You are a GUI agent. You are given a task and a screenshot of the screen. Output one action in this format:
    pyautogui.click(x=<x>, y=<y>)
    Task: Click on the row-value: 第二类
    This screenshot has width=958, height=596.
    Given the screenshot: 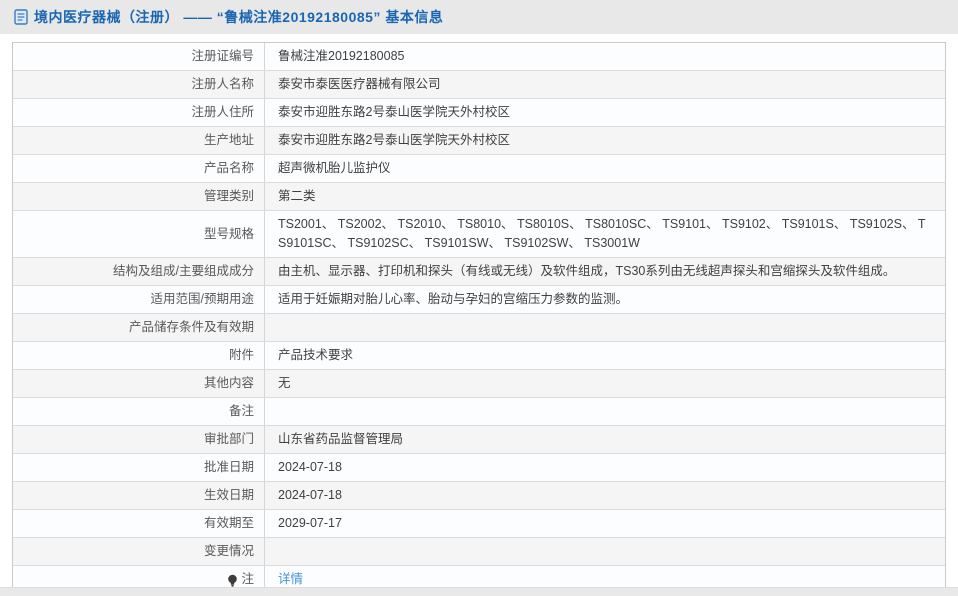 What is the action you would take?
    pyautogui.click(x=605, y=196)
    